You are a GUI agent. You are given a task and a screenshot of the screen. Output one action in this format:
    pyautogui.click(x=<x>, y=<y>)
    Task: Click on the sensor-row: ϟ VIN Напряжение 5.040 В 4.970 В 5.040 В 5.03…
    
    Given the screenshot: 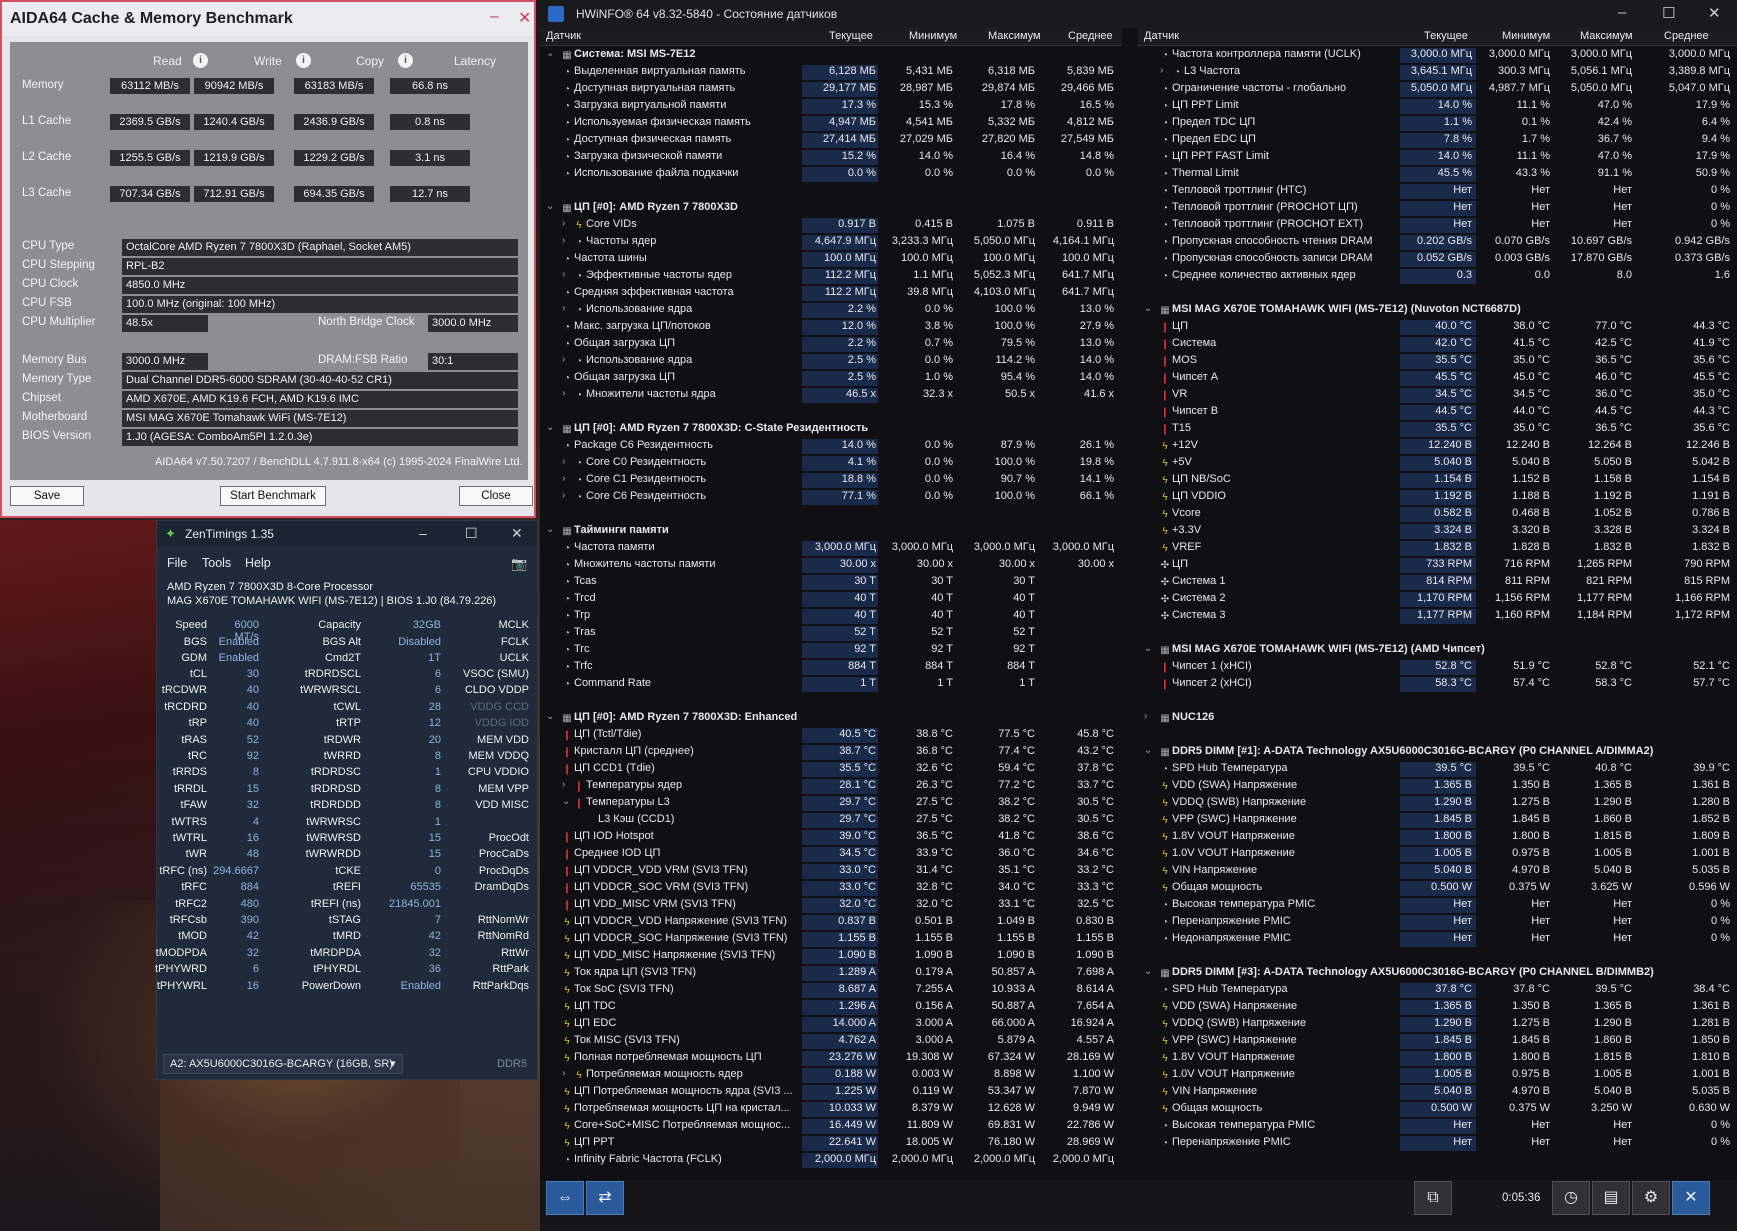 What is the action you would take?
    pyautogui.click(x=1437, y=1092)
    